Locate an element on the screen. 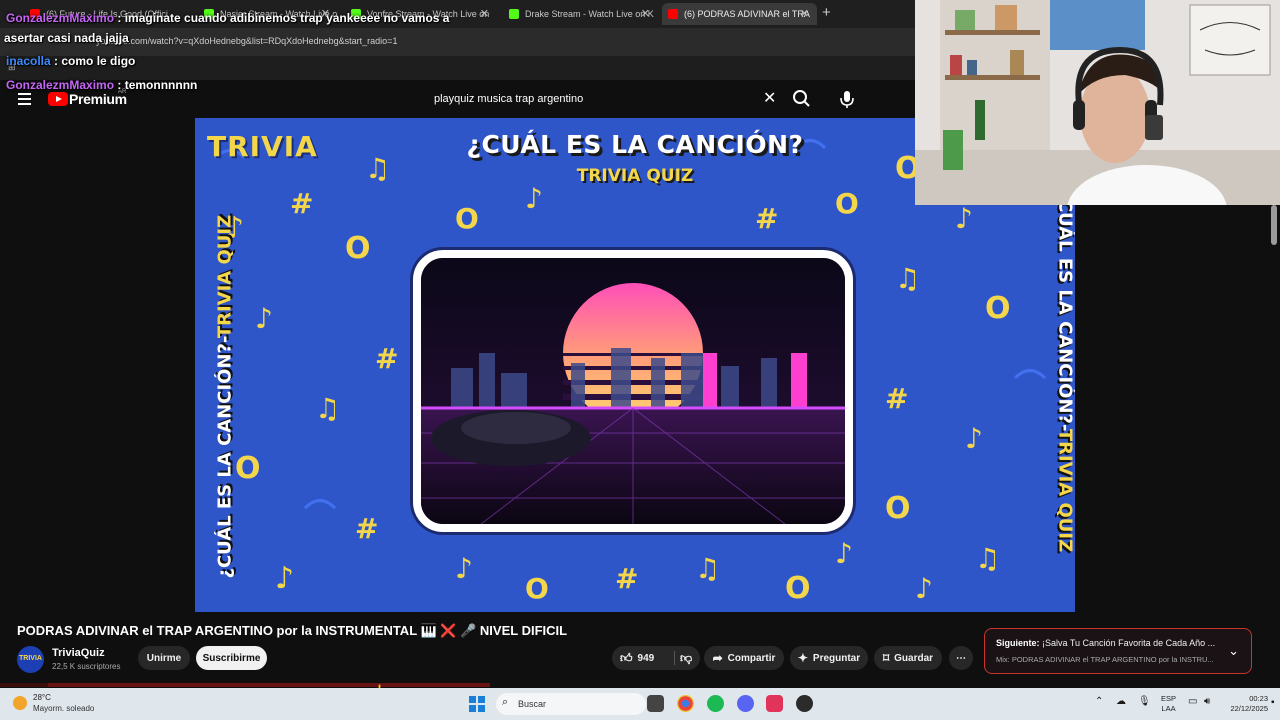 This screenshot has height=720, width=1280. language-indicator: ESP LAA is located at coordinates (1168, 704).